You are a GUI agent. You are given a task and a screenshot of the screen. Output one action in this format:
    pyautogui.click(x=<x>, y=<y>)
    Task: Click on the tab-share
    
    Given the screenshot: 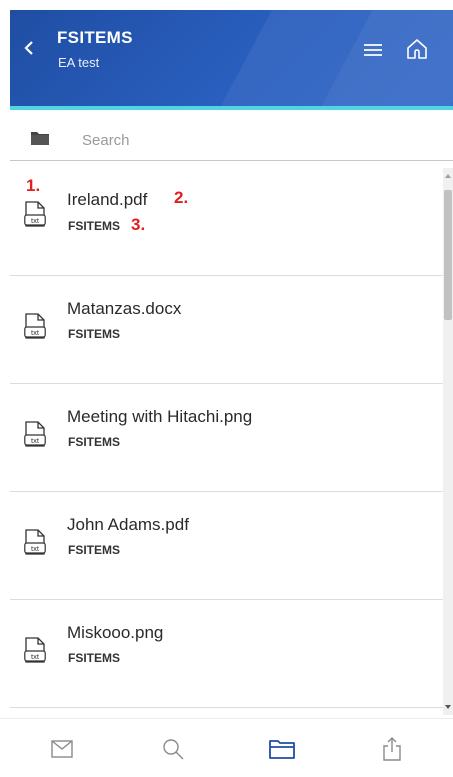 What is the action you would take?
    pyautogui.click(x=392, y=749)
    